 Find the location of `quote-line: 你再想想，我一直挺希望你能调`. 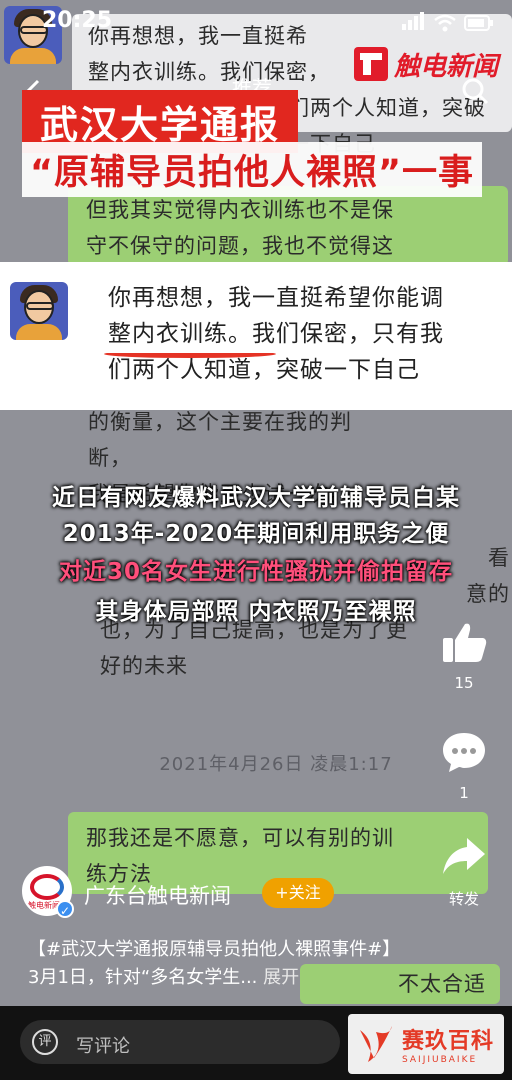

quote-line: 你再想想，我一直挺希望你能调 is located at coordinates (276, 298).